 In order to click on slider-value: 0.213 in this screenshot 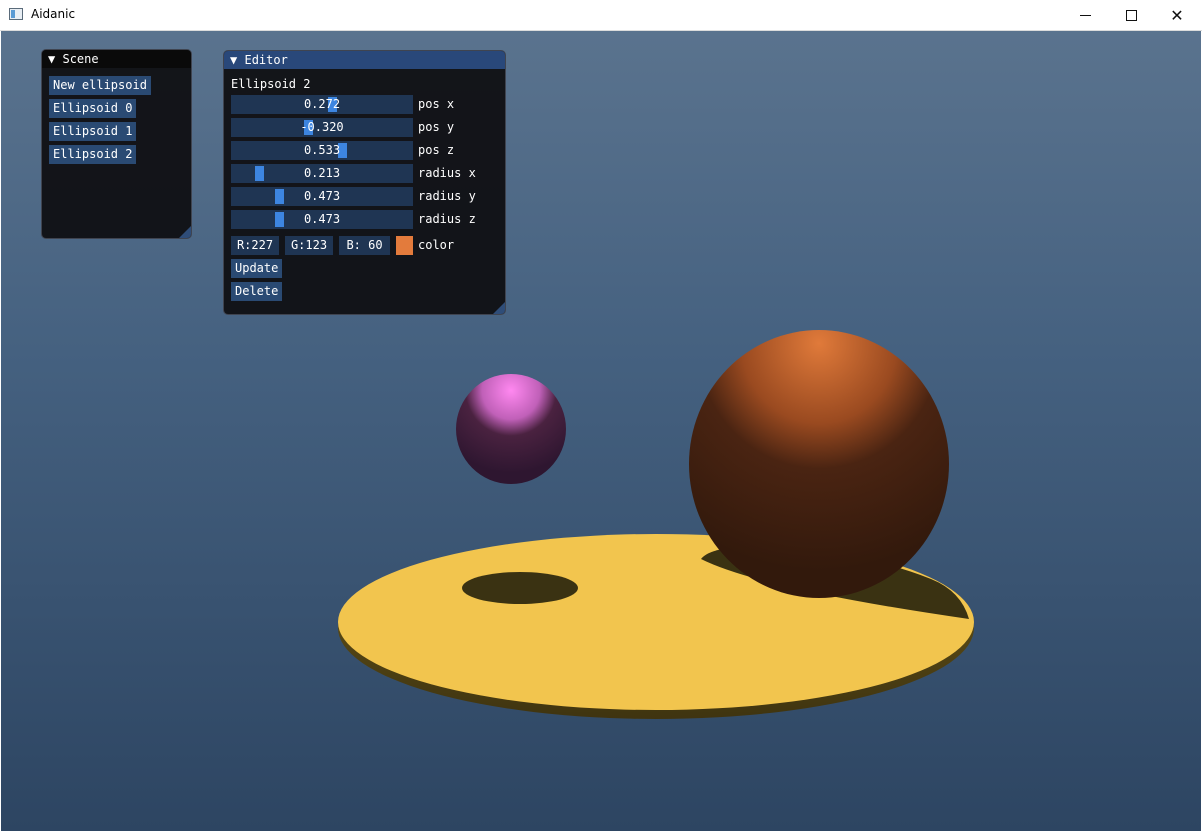, I will do `click(322, 173)`.